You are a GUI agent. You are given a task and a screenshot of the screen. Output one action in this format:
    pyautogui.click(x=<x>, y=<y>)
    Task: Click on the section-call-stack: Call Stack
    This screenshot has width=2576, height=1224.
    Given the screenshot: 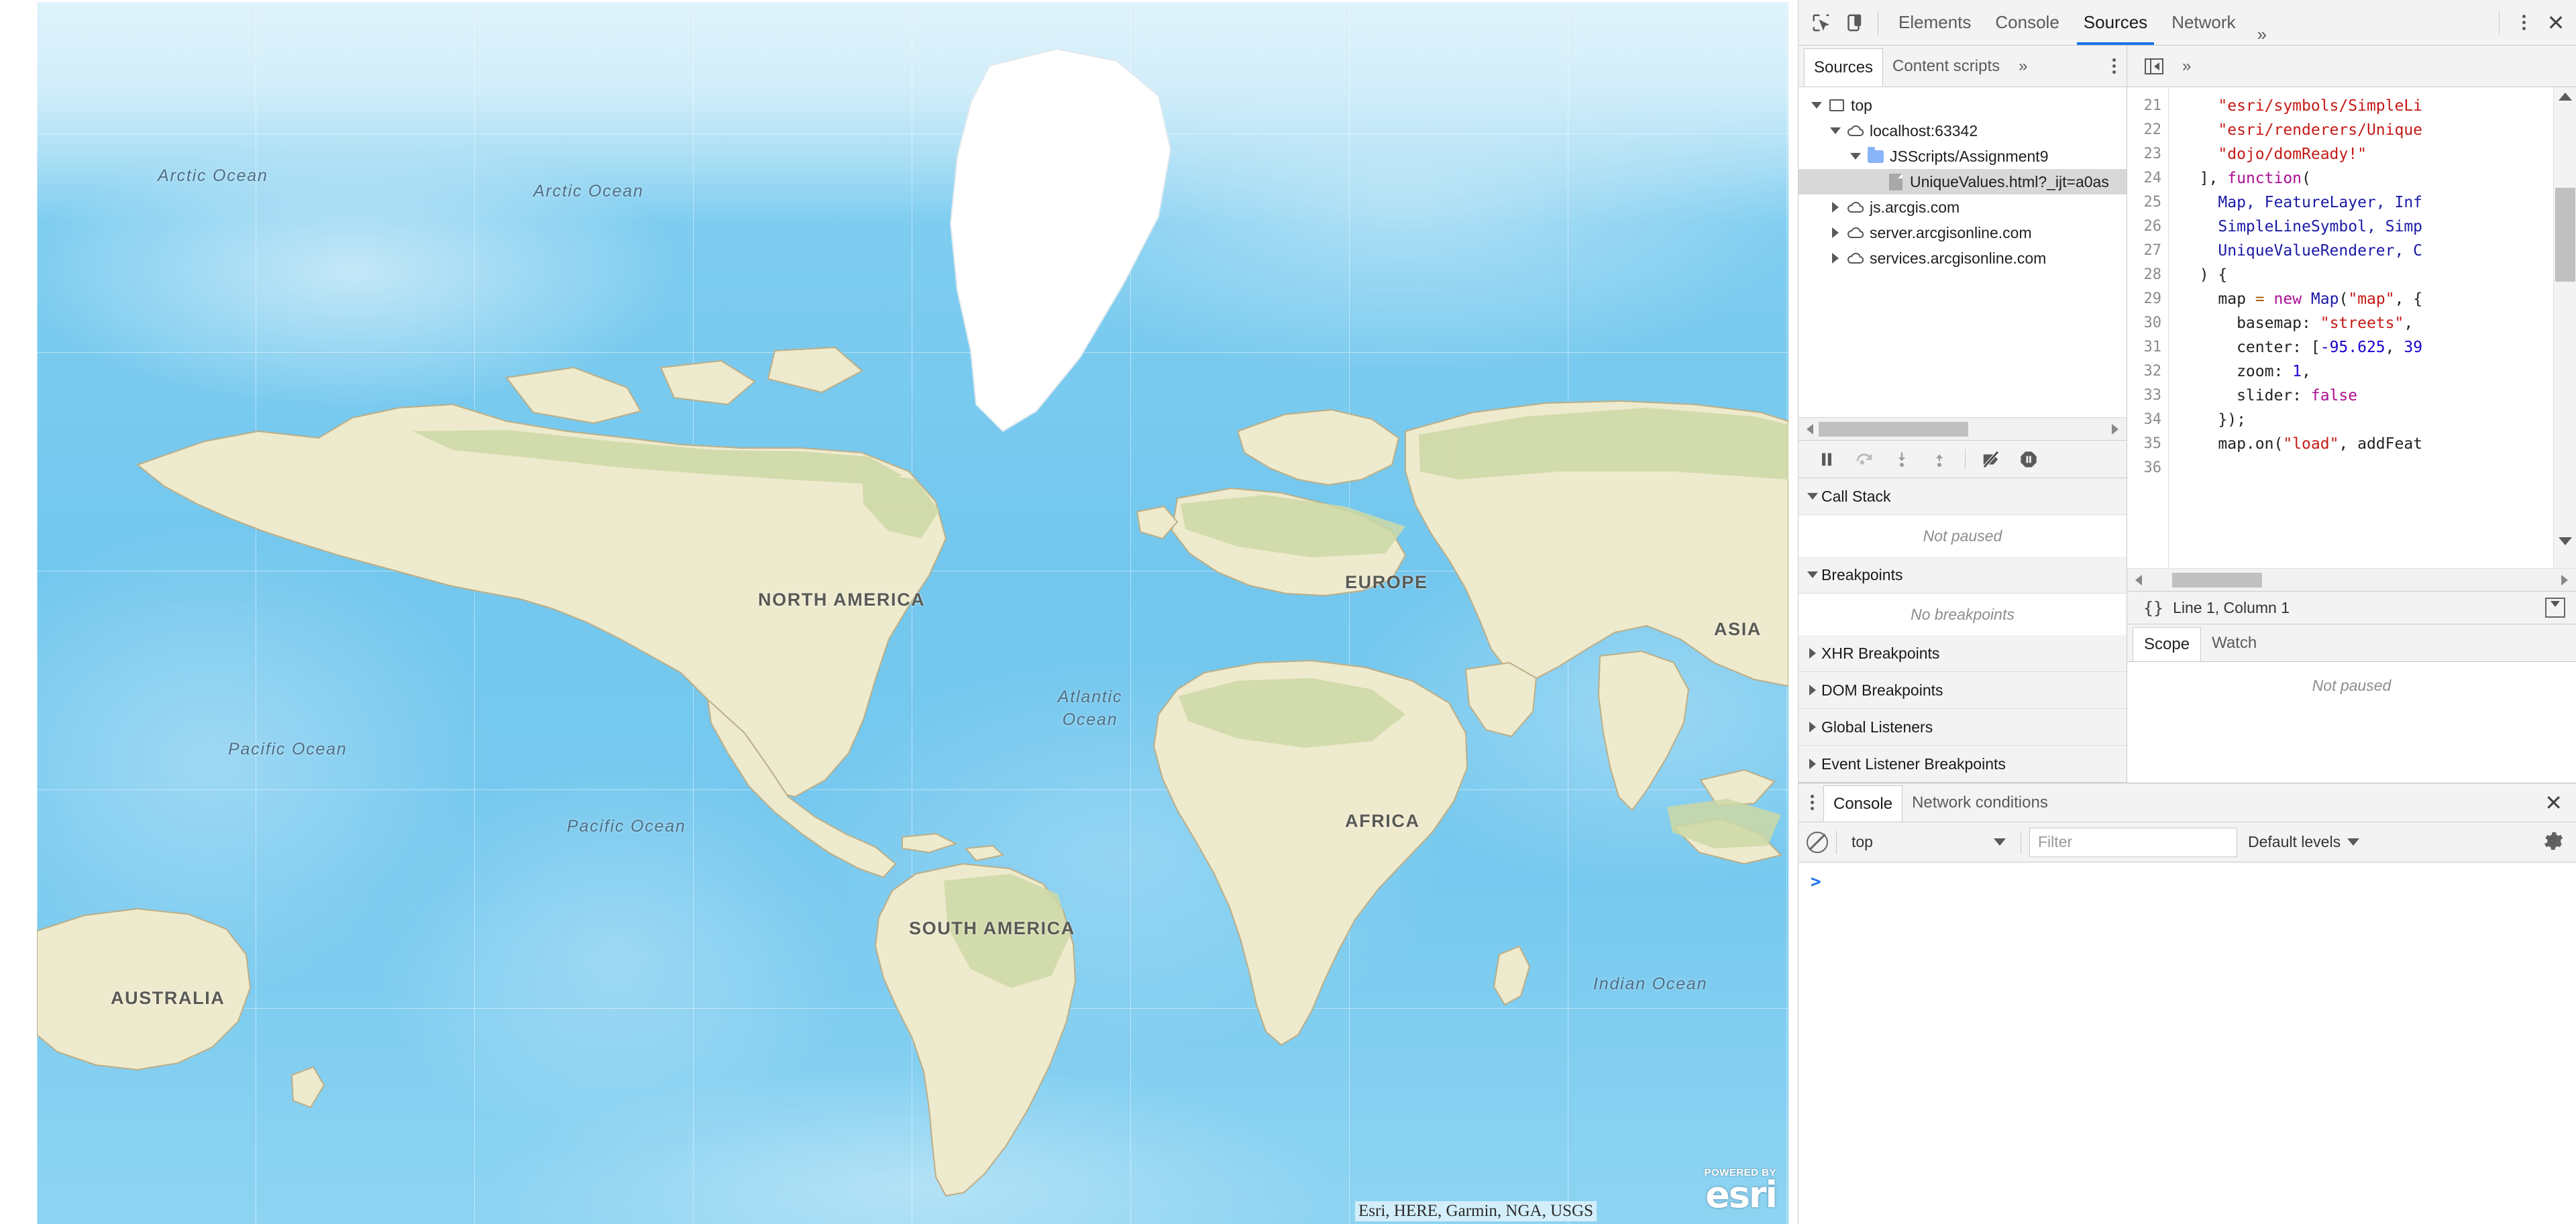 What is the action you would take?
    pyautogui.click(x=1963, y=496)
    